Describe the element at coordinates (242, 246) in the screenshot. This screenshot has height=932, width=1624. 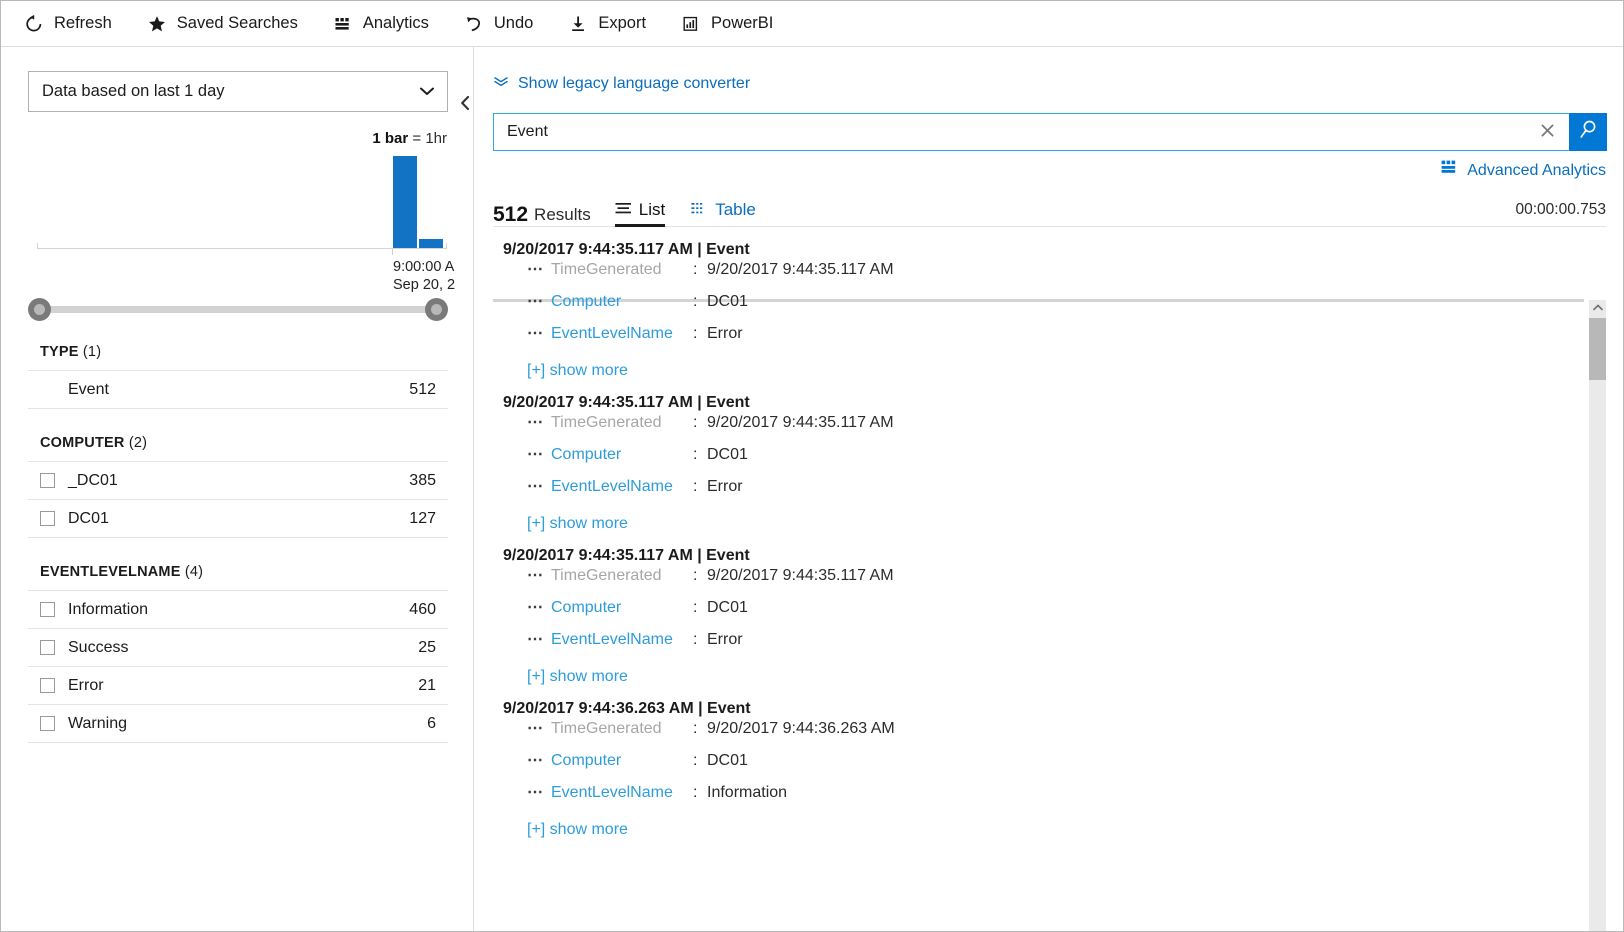
I see `chart-x-axis` at that location.